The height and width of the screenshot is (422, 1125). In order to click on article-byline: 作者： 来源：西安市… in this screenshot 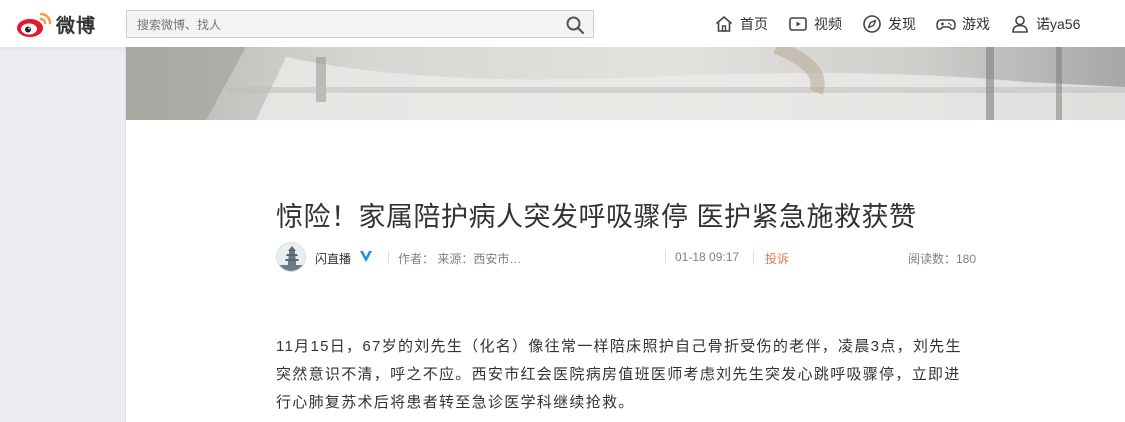, I will do `click(460, 259)`.